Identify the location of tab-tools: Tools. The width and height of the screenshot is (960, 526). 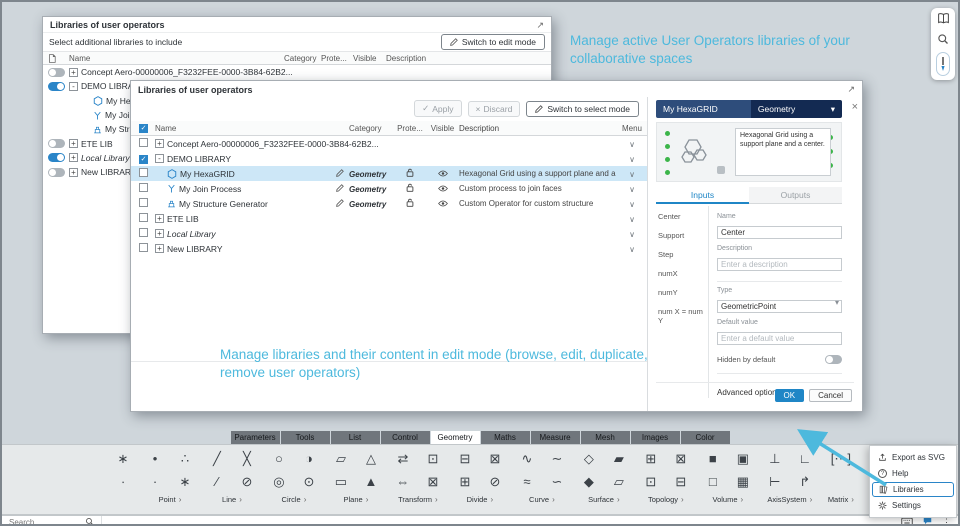
(305, 437).